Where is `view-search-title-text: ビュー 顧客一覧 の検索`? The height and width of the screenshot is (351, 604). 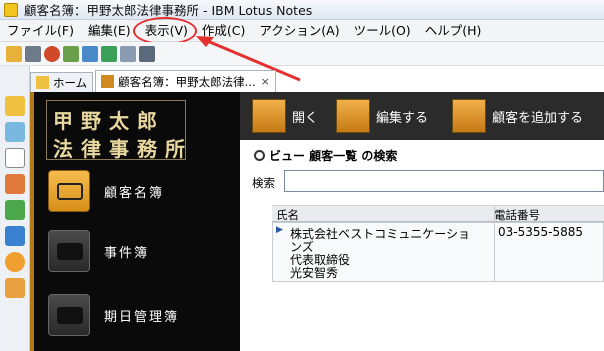 view-search-title-text: ビュー 顧客一覧 の検索 is located at coordinates (333, 156).